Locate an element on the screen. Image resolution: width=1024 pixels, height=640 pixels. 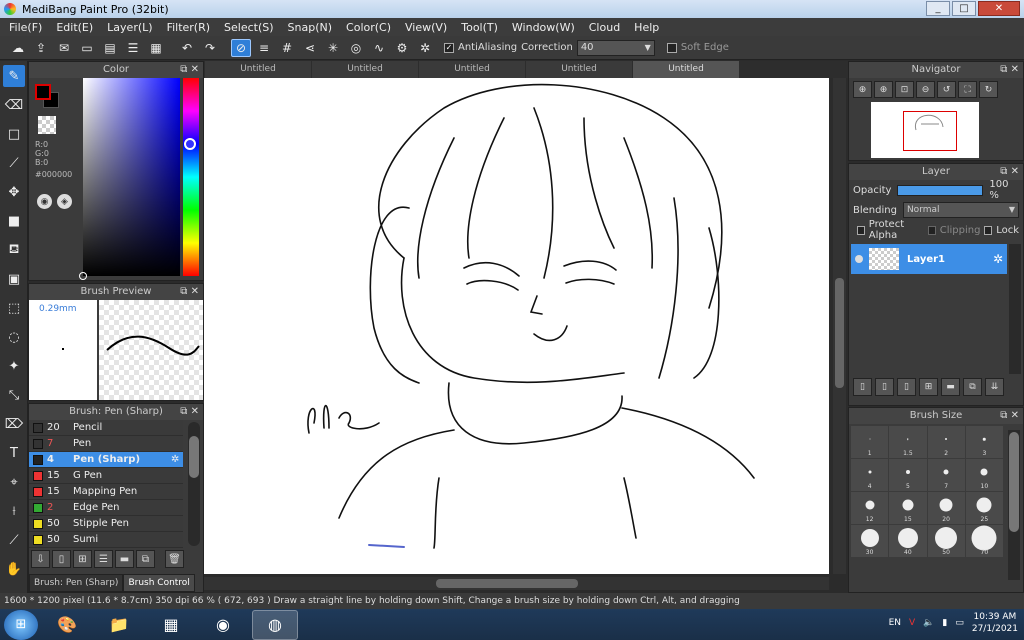
brush-size-cell: 5 is located at coordinates (908, 475).